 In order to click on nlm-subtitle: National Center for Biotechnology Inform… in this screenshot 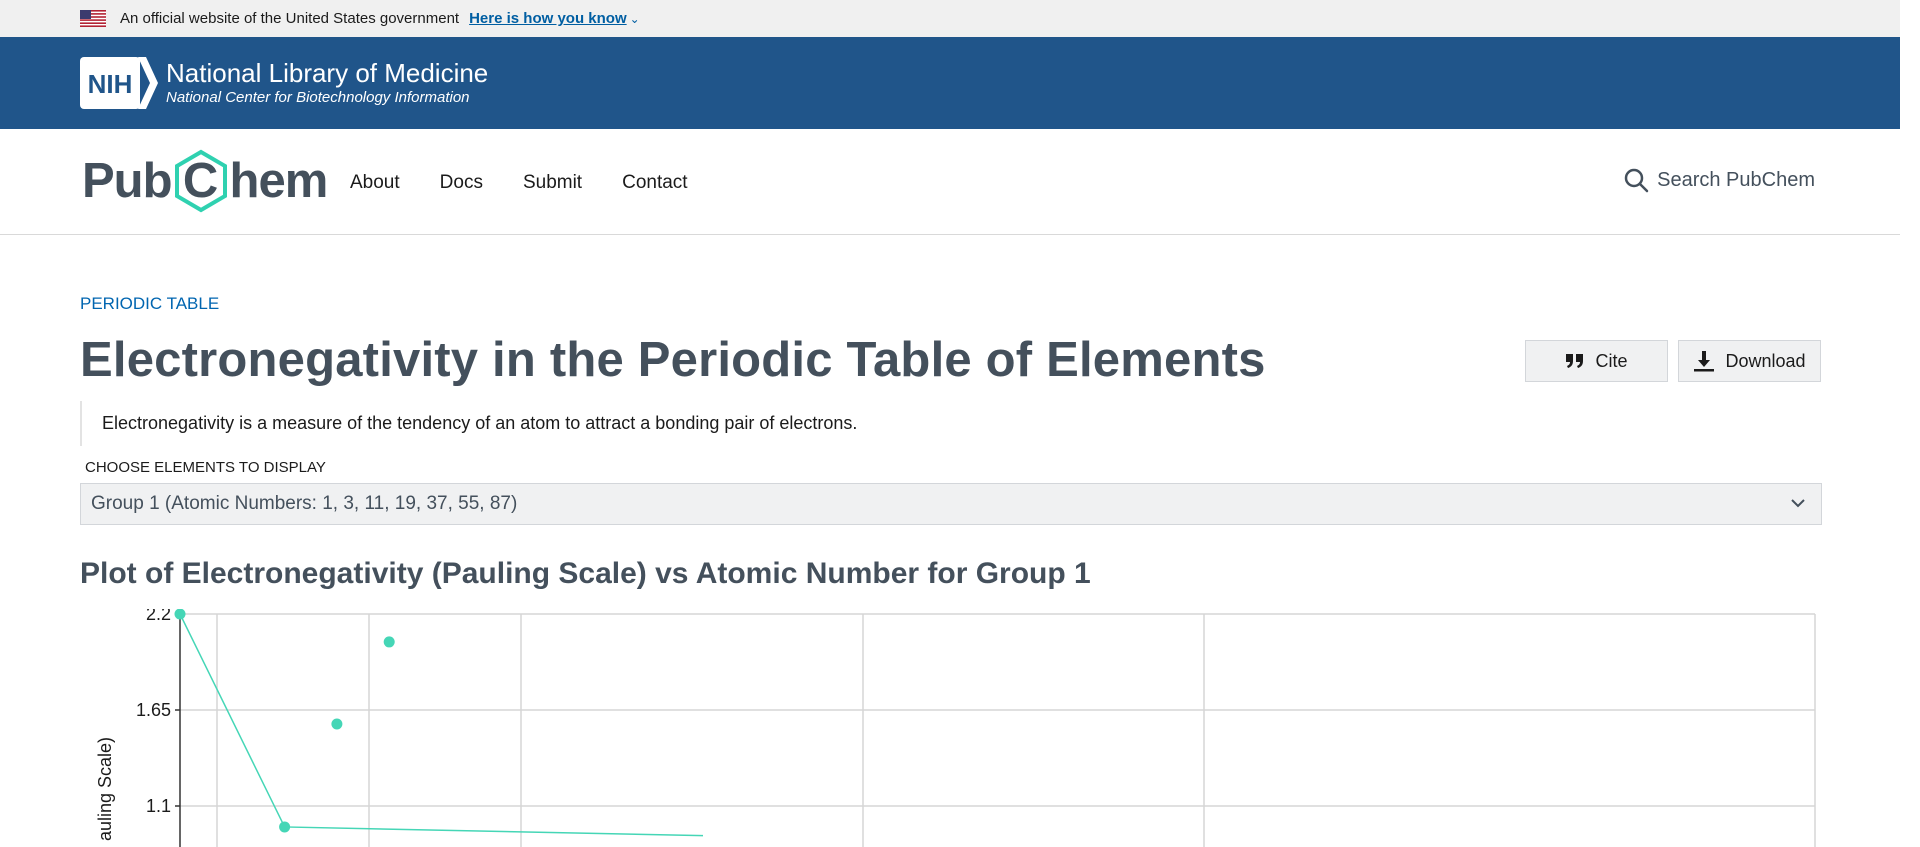, I will do `click(318, 97)`.